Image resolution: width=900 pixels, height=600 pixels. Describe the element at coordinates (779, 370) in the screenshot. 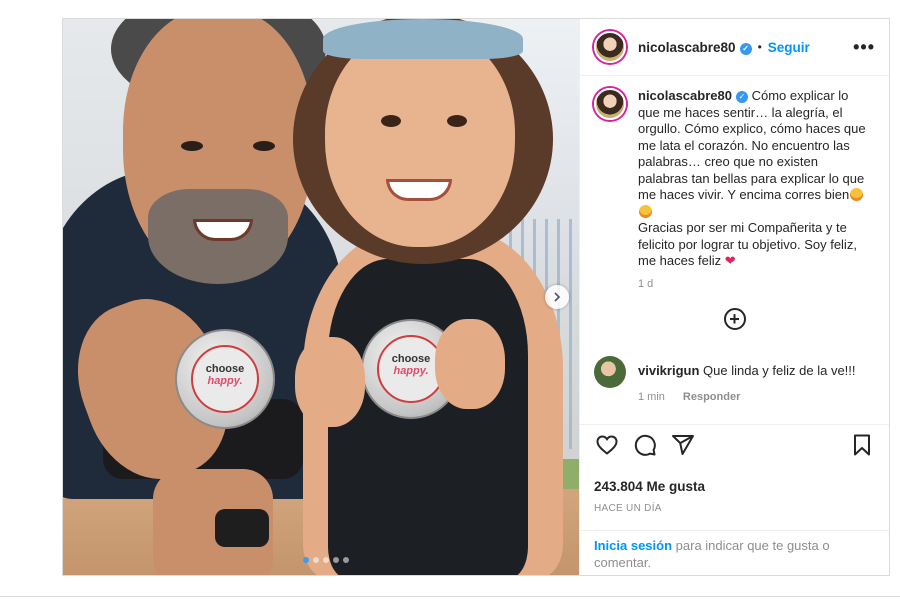

I see `comment-body: Que linda y feliz de la ve!!!` at that location.